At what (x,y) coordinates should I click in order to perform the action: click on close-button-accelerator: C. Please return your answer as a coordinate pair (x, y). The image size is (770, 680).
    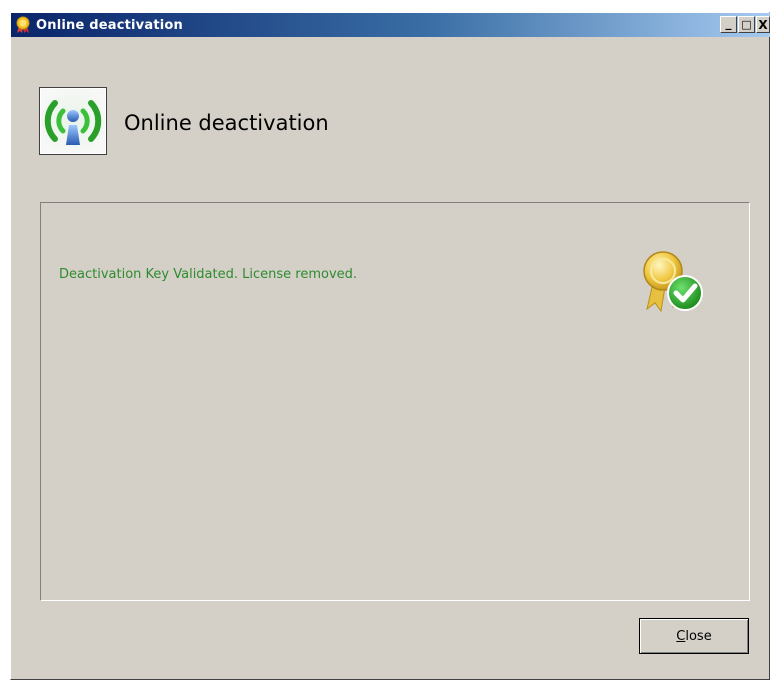
    Looking at the image, I should click on (681, 636).